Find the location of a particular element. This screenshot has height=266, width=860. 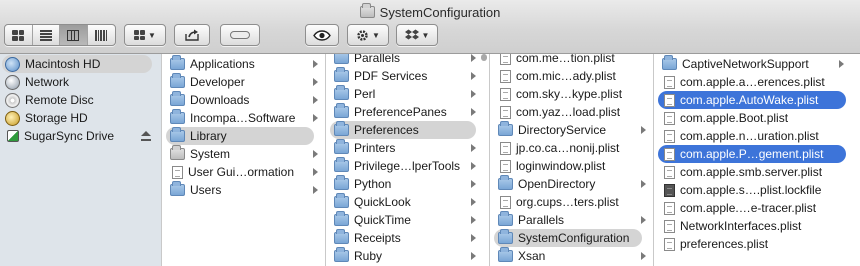

sidebar-item-label: Storage HD is located at coordinates (56, 118).